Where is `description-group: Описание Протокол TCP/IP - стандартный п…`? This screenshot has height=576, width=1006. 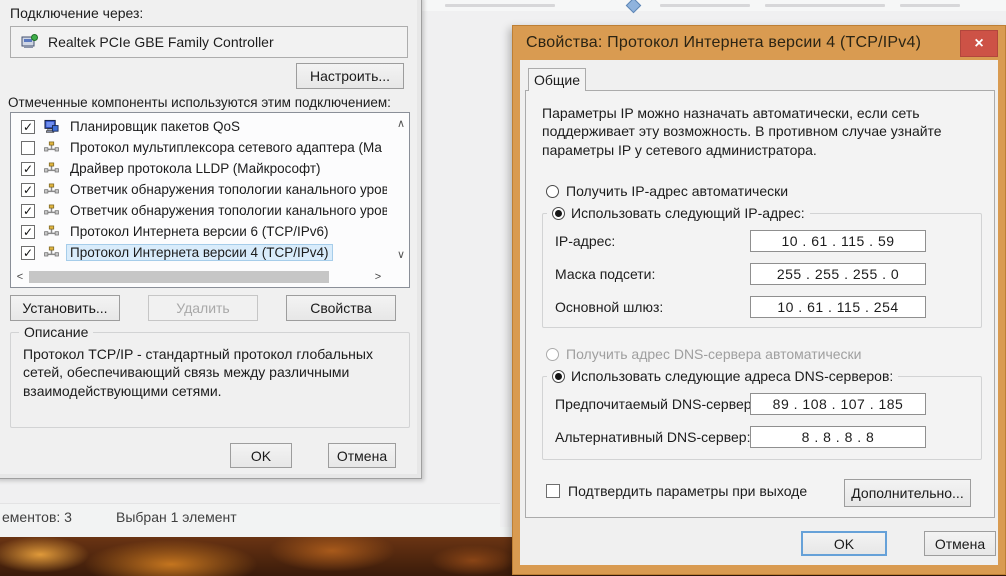 description-group: Описание Протокол TCP/IP - стандартный п… is located at coordinates (210, 376).